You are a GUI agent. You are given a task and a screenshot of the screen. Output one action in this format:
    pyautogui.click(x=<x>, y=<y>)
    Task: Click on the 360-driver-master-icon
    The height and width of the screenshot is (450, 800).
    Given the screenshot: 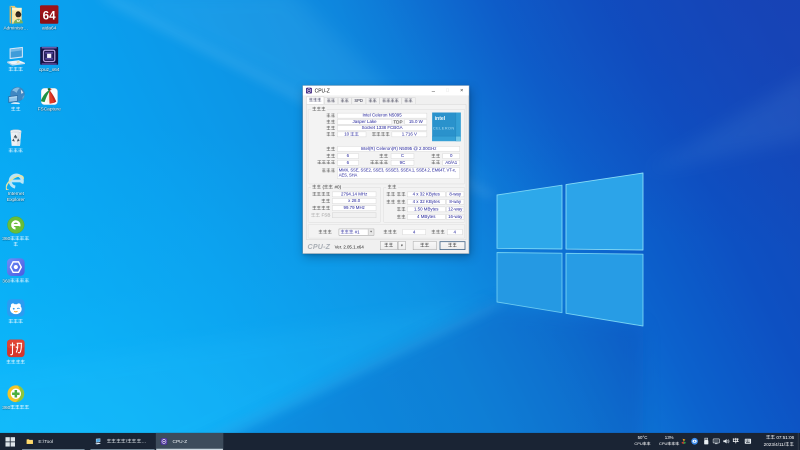 What is the action you would take?
    pyautogui.click(x=16, y=267)
    